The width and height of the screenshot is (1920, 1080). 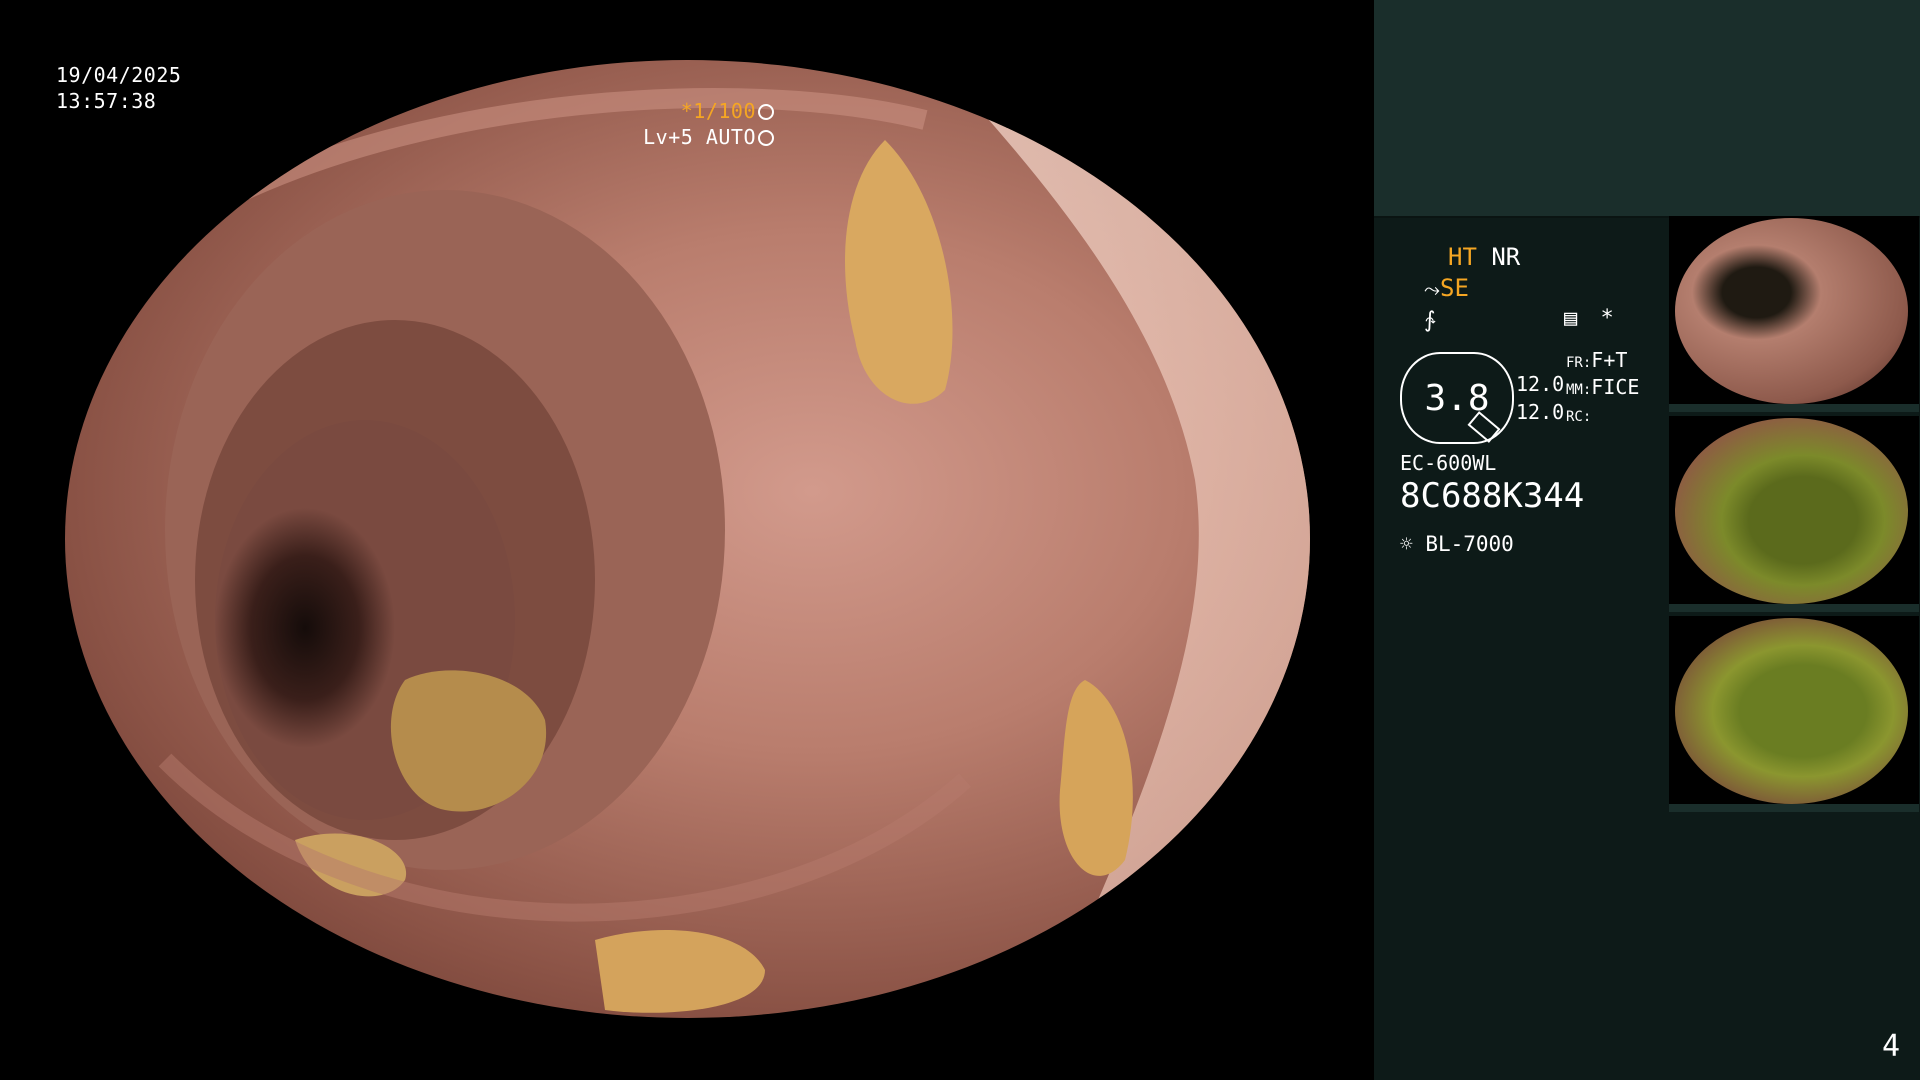 What do you see at coordinates (1406, 544) in the screenshot?
I see `light-icon: ☼` at bounding box center [1406, 544].